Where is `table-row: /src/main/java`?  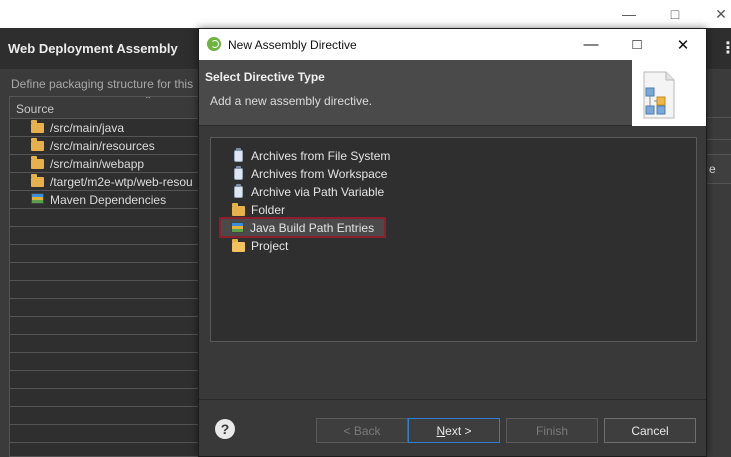 table-row: /src/main/java is located at coordinates (109, 128).